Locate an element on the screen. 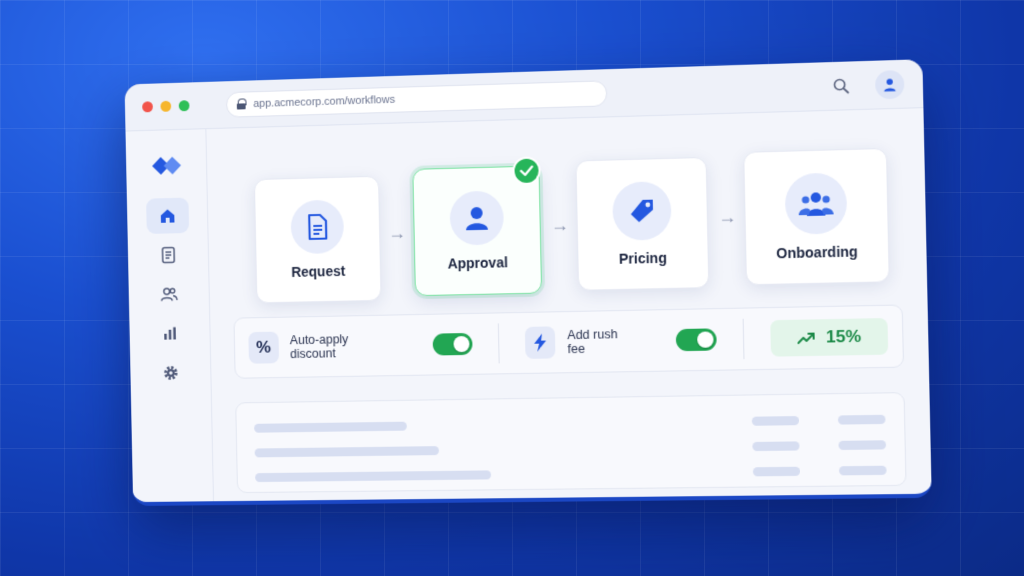 This screenshot has height=576, width=1024. close-dot is located at coordinates (147, 107).